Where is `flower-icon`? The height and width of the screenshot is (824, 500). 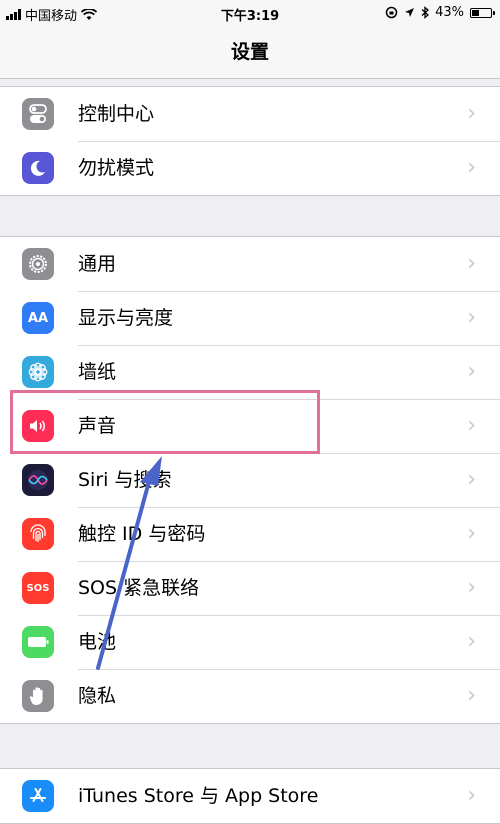
flower-icon is located at coordinates (38, 372).